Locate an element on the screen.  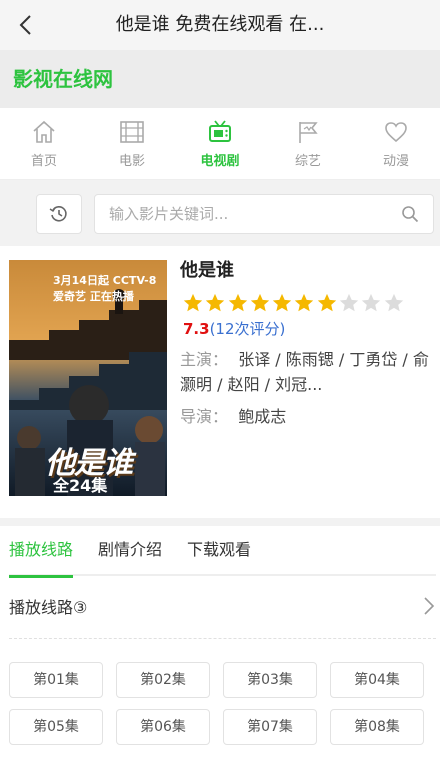
nav-item-home: 首页 is located at coordinates (44, 143).